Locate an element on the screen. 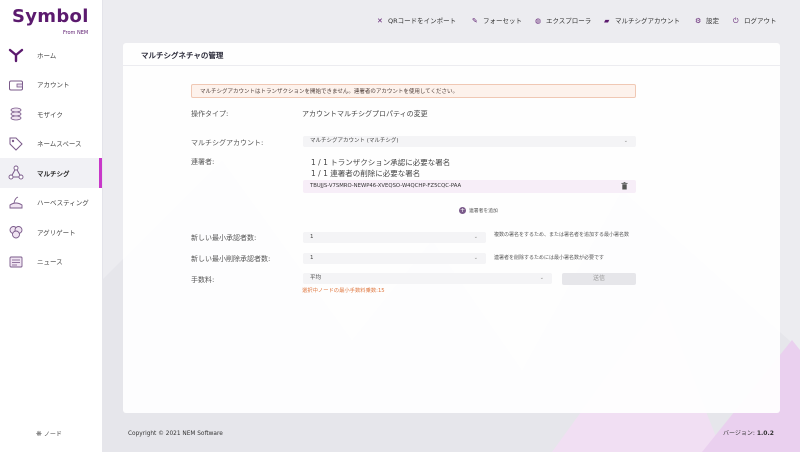 The height and width of the screenshot is (452, 800). sidebar-item-label: ホーム is located at coordinates (47, 55).